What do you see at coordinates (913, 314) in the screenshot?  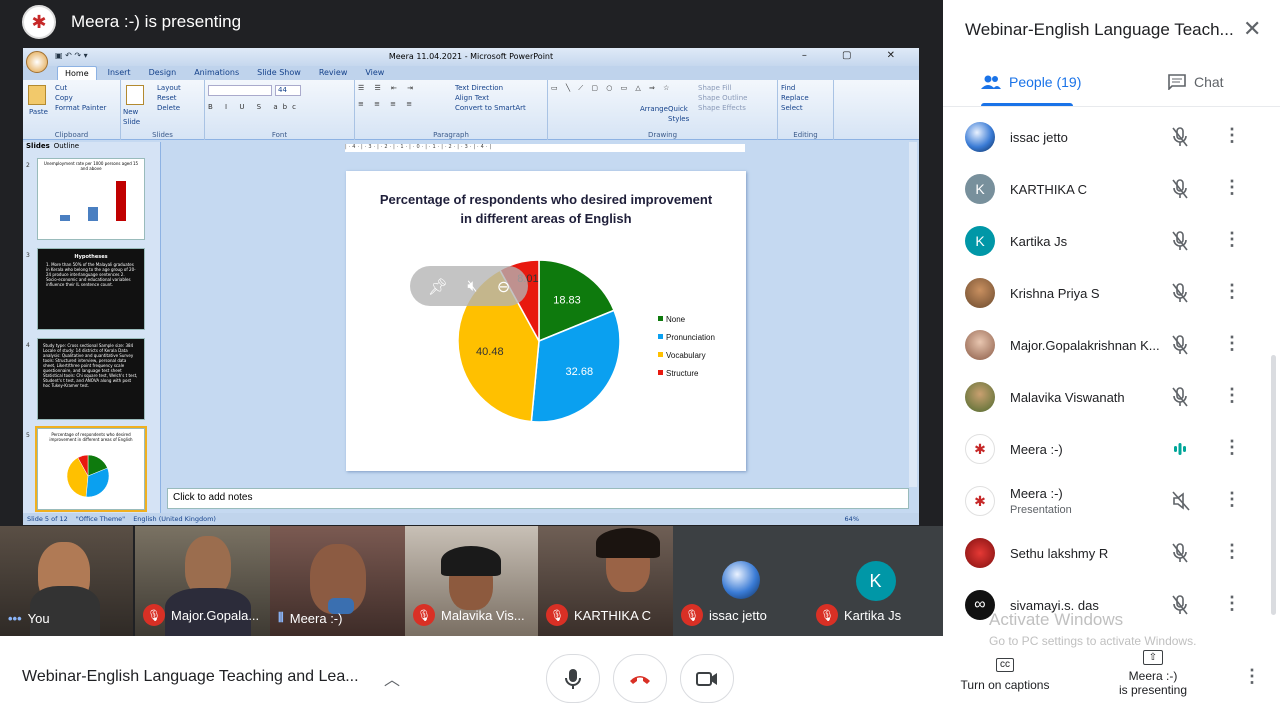 I see `slide-scrollbar` at bounding box center [913, 314].